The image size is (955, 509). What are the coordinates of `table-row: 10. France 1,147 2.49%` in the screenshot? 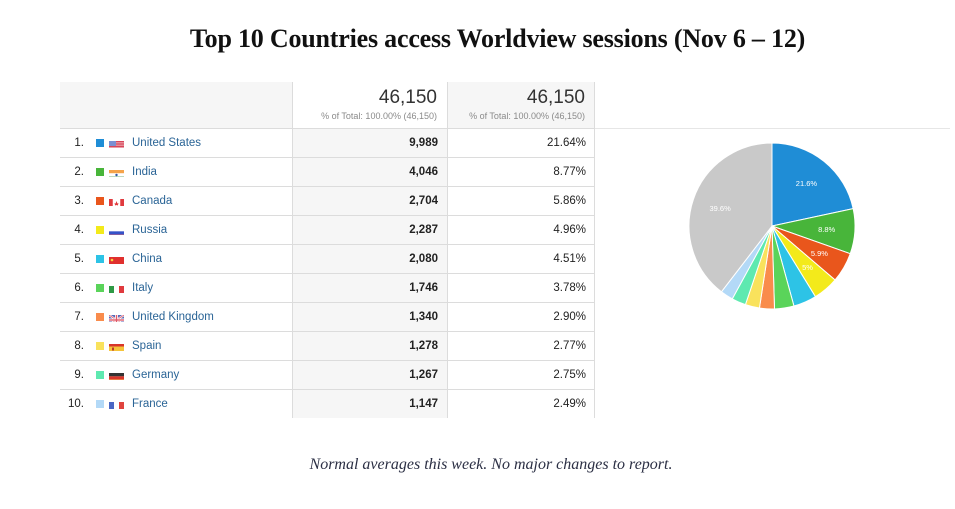 It's located at (327, 404).